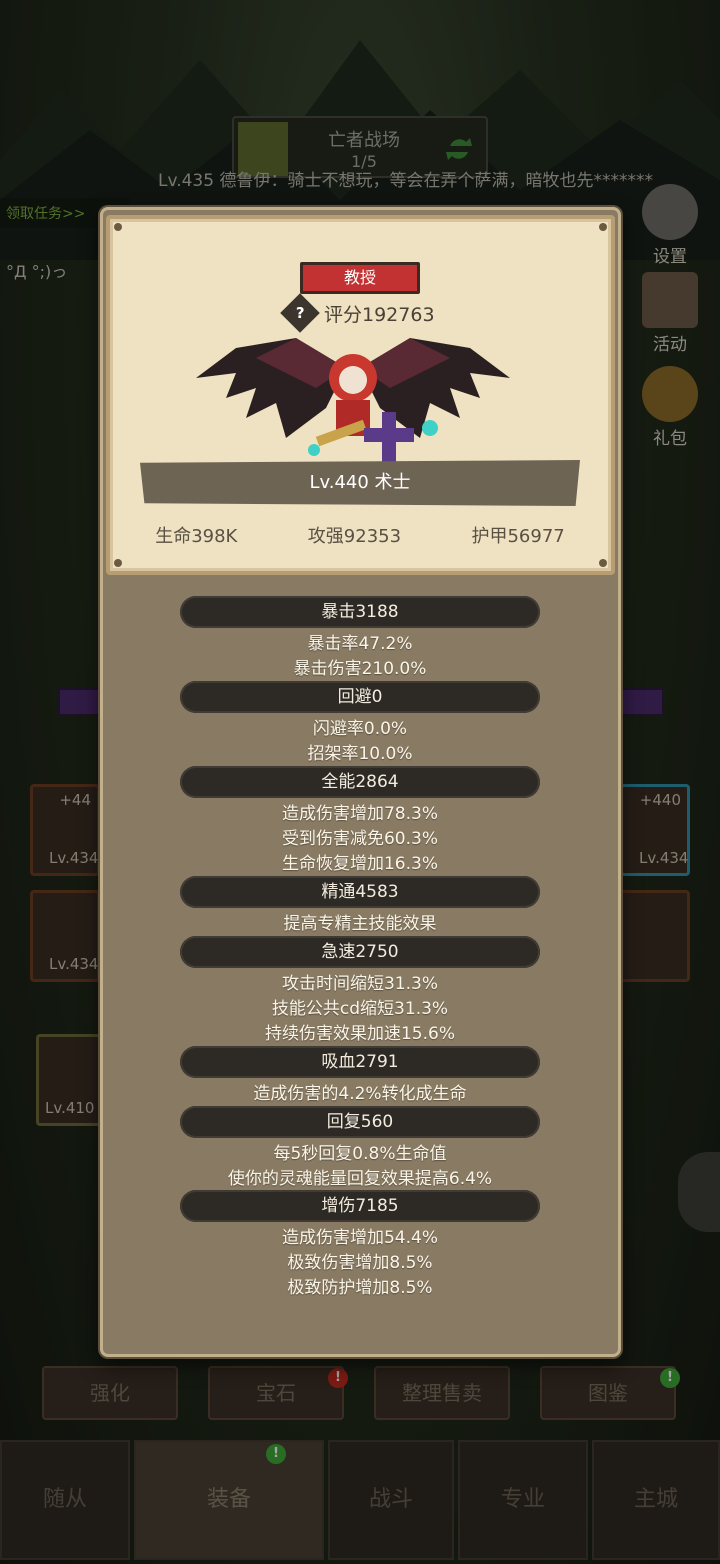  Describe the element at coordinates (360, 1206) in the screenshot. I see `section-damage-bonus-header: 增伤7185` at that location.